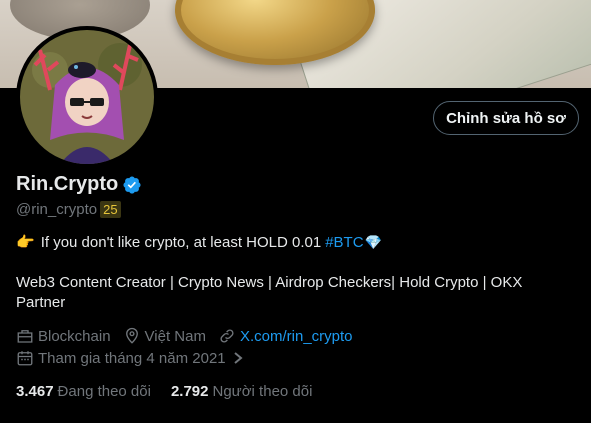 The height and width of the screenshot is (423, 591). What do you see at coordinates (238, 358) in the screenshot?
I see `chevron-right-icon` at bounding box center [238, 358].